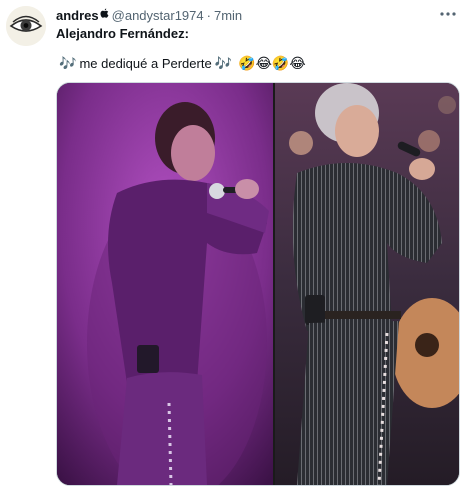  Describe the element at coordinates (448, 14) in the screenshot. I see `more-horizontal-icon` at that location.